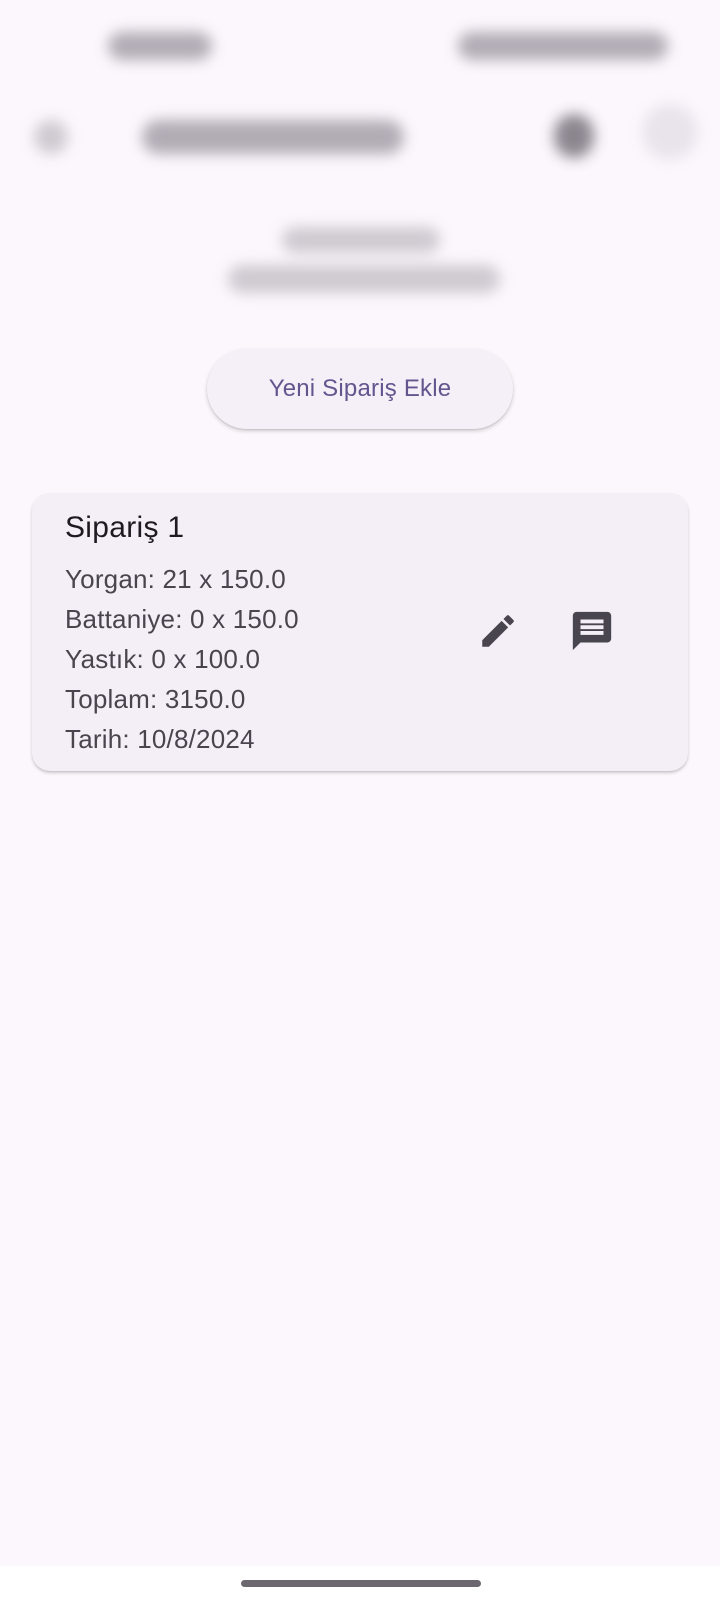  Describe the element at coordinates (563, 46) in the screenshot. I see `status-icons` at that location.